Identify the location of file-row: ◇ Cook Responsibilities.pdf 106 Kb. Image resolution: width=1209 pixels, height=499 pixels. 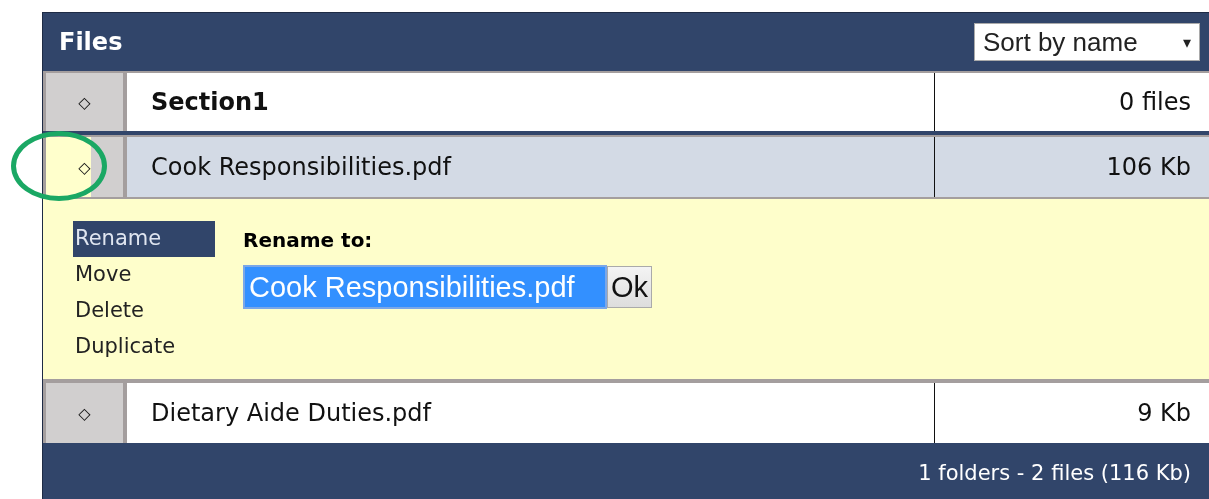
(626, 167).